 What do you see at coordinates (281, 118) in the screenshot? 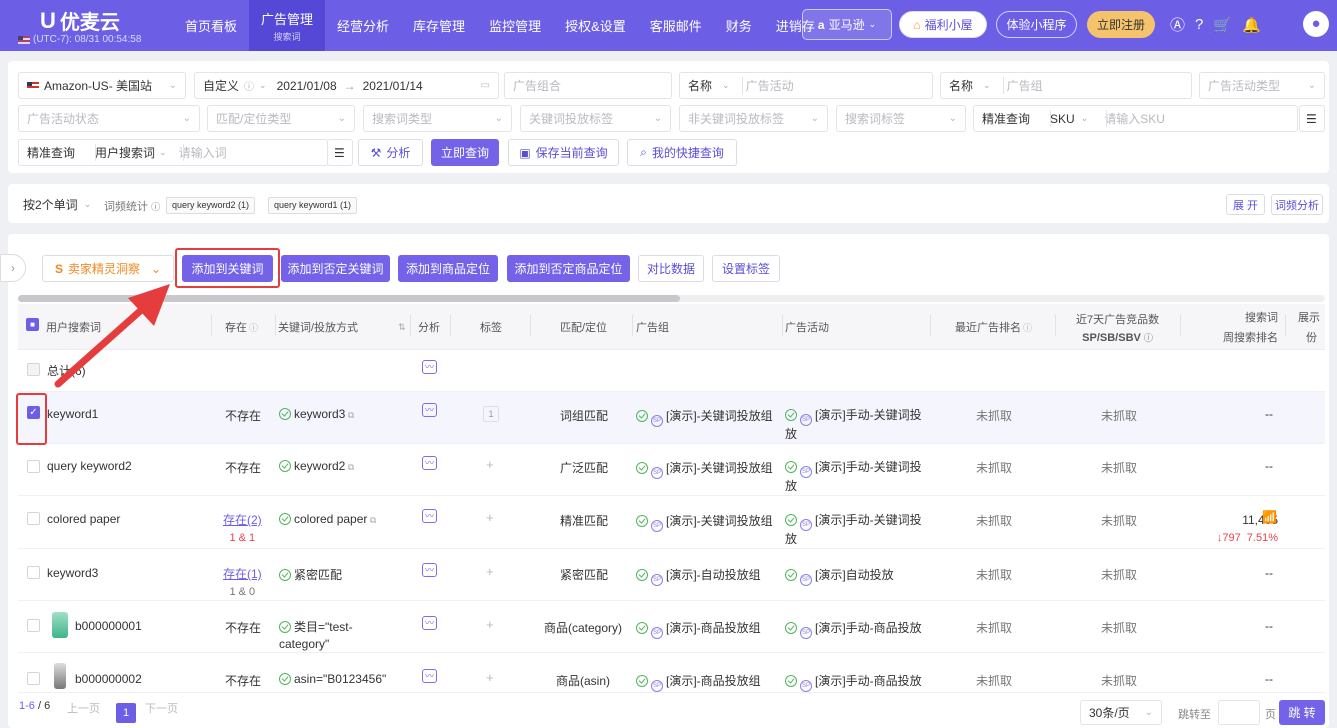
I see `match-type-select: 匹配/定位类型 ⌄` at bounding box center [281, 118].